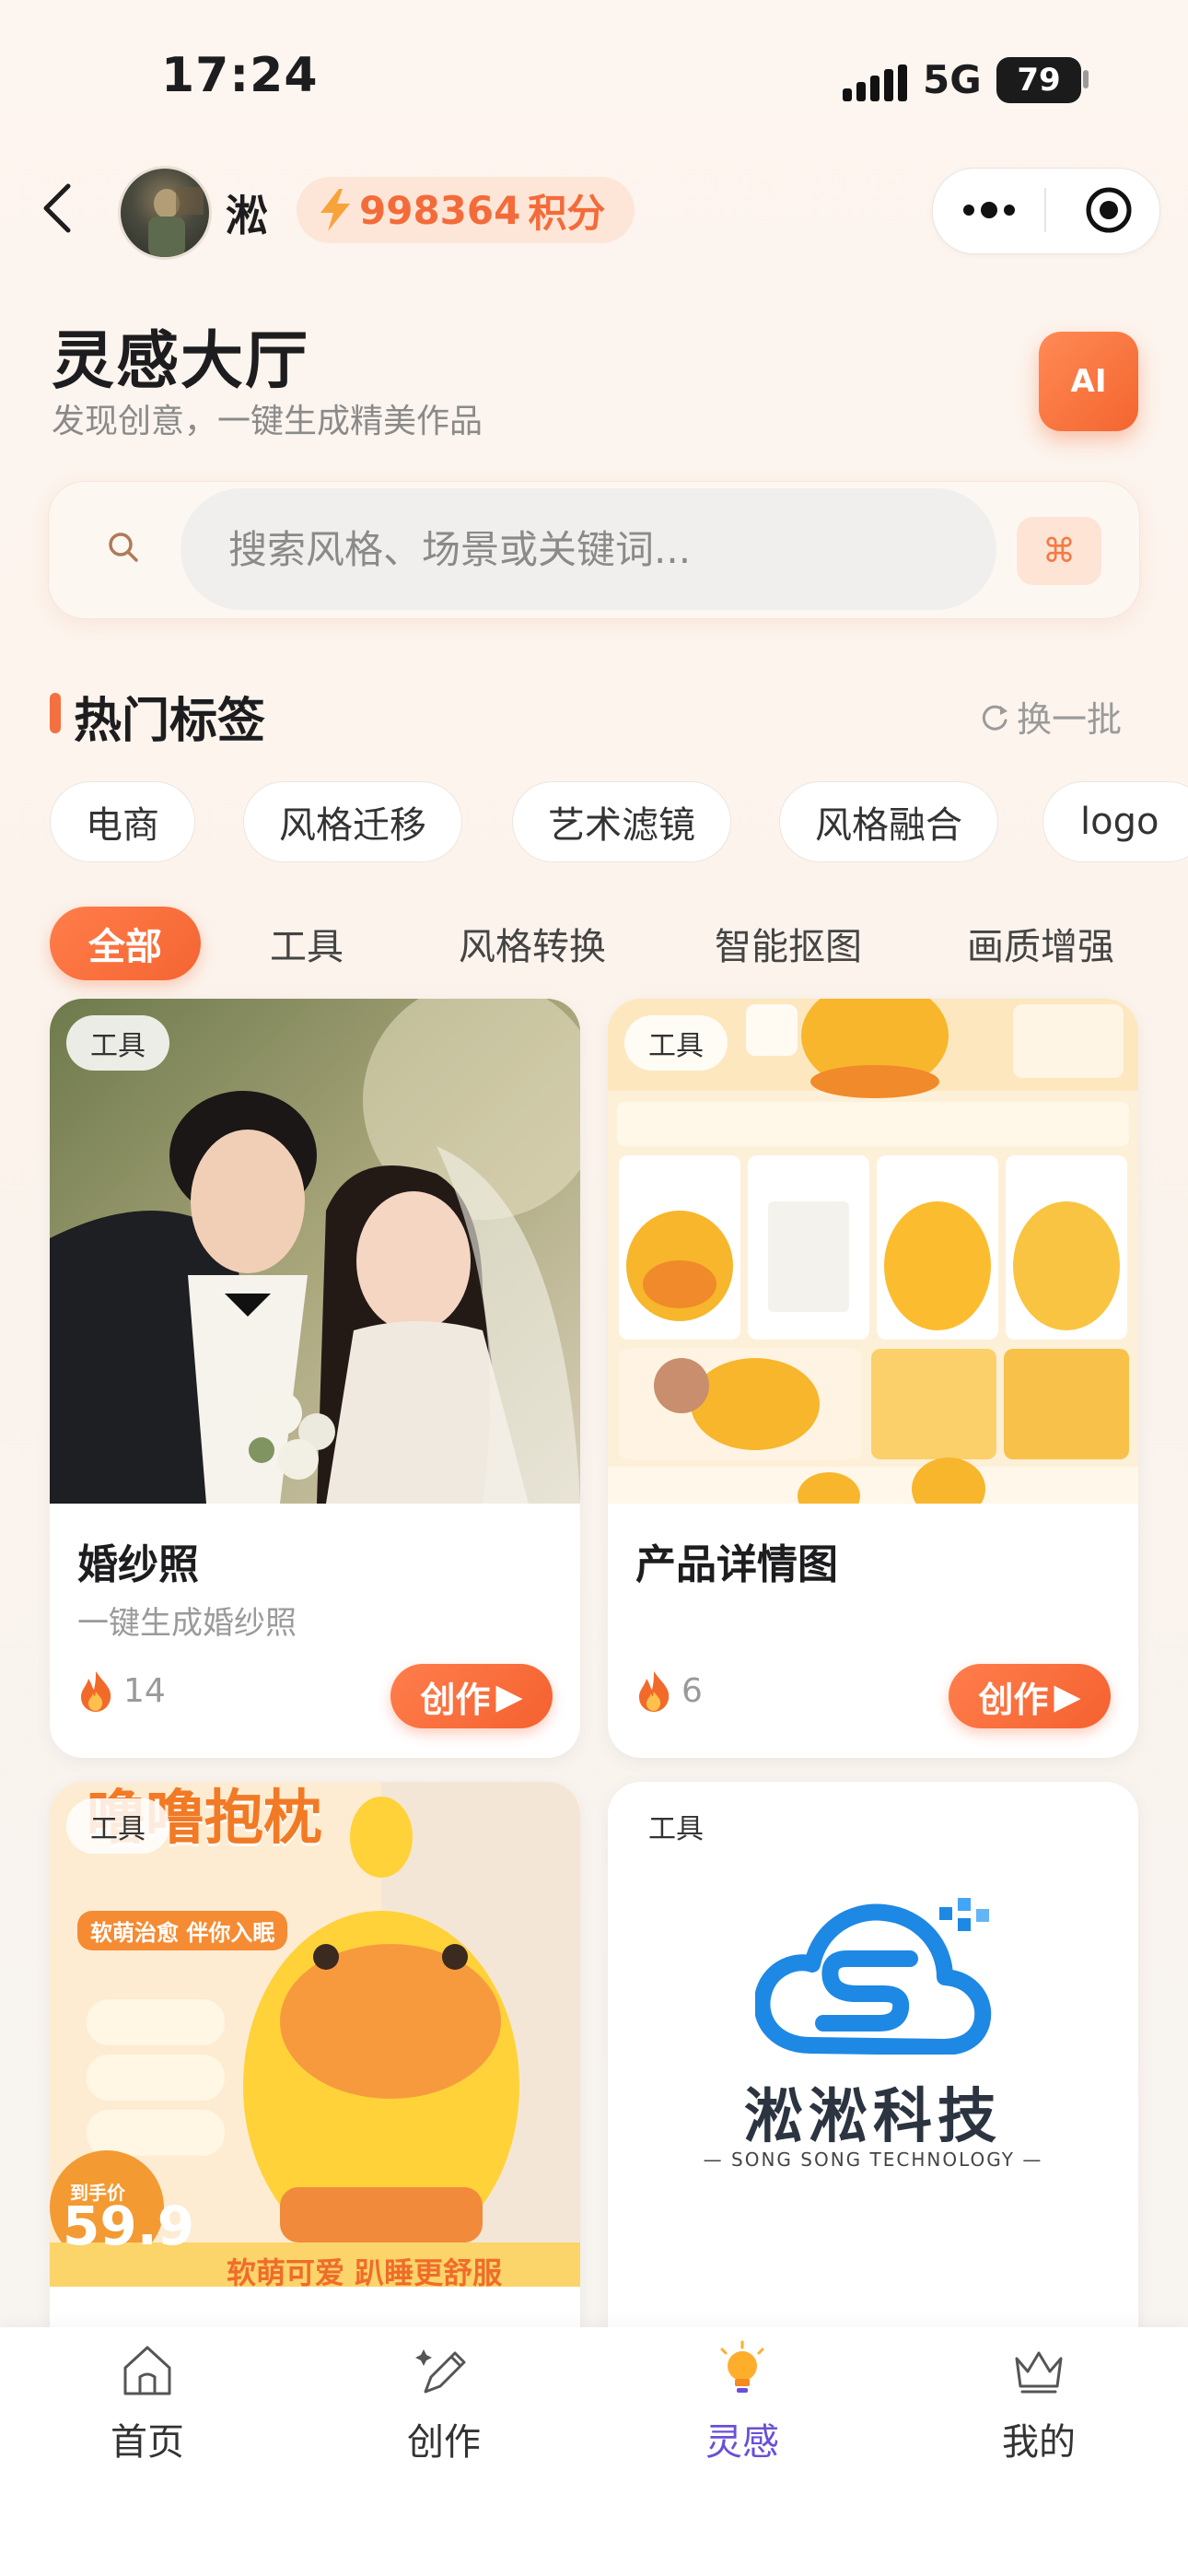 The width and height of the screenshot is (1188, 2576). What do you see at coordinates (989, 210) in the screenshot?
I see `more-dots-icon` at bounding box center [989, 210].